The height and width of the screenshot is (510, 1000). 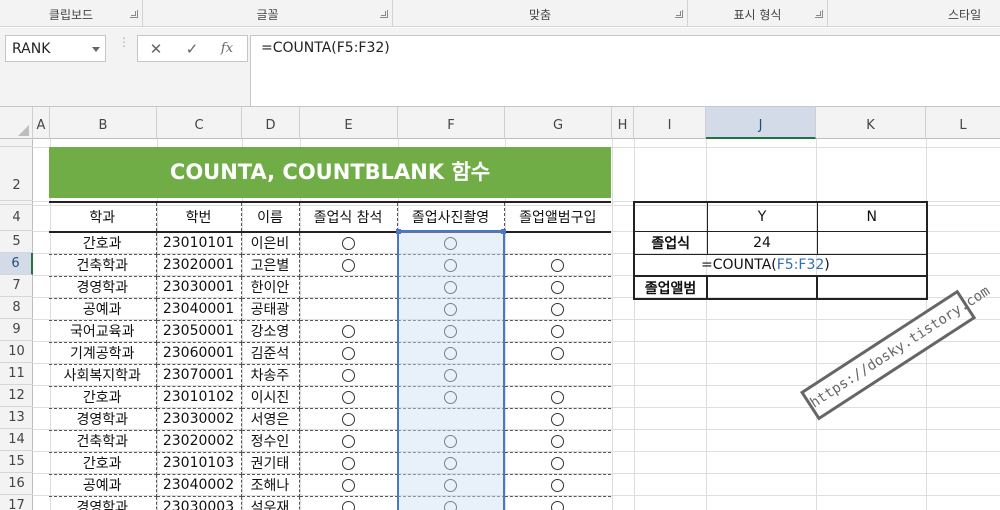 What do you see at coordinates (16, 123) in the screenshot?
I see `select-all-corner` at bounding box center [16, 123].